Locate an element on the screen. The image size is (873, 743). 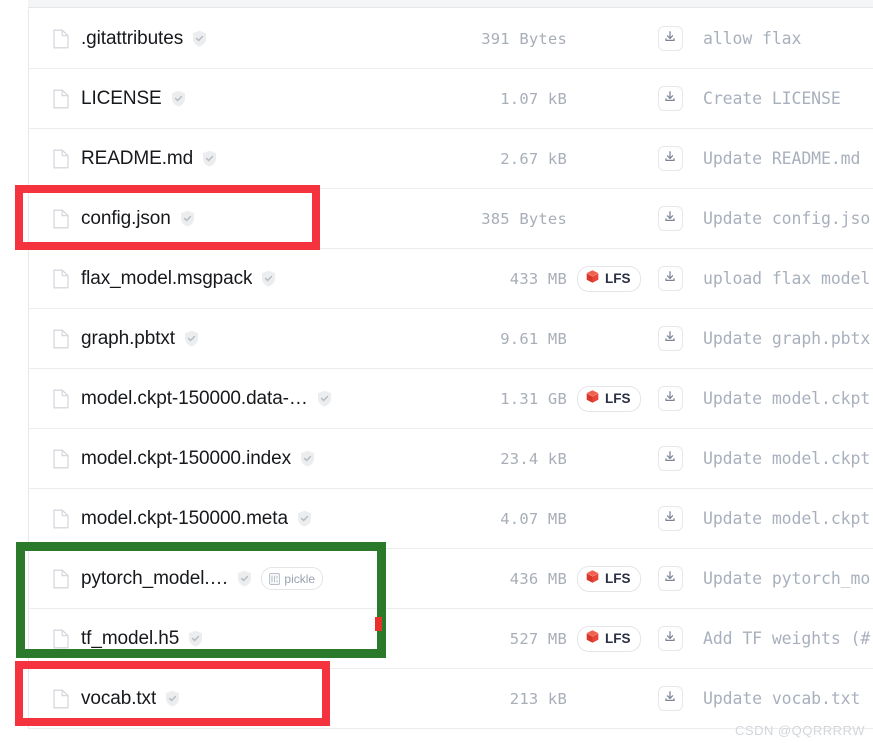
csdn-watermark: CSDN @QQRRRRW is located at coordinates (800, 730).